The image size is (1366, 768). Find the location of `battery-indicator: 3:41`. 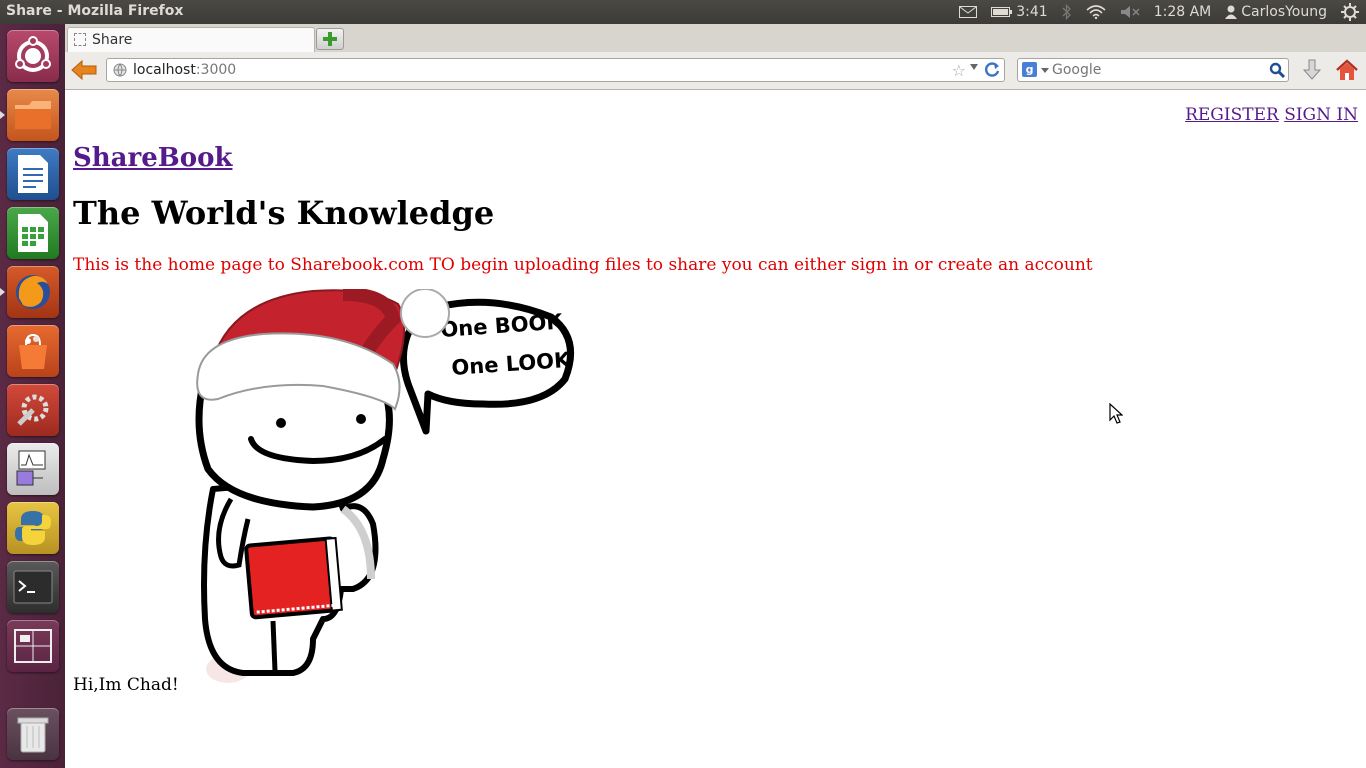

battery-indicator: 3:41 is located at coordinates (1019, 12).